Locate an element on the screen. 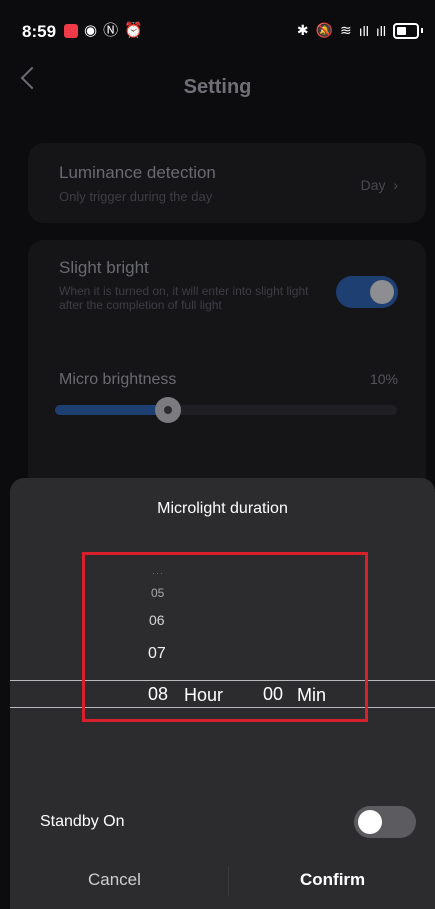 This screenshot has height=909, width=435. micro-brightness-label: Micro brightness is located at coordinates (118, 379).